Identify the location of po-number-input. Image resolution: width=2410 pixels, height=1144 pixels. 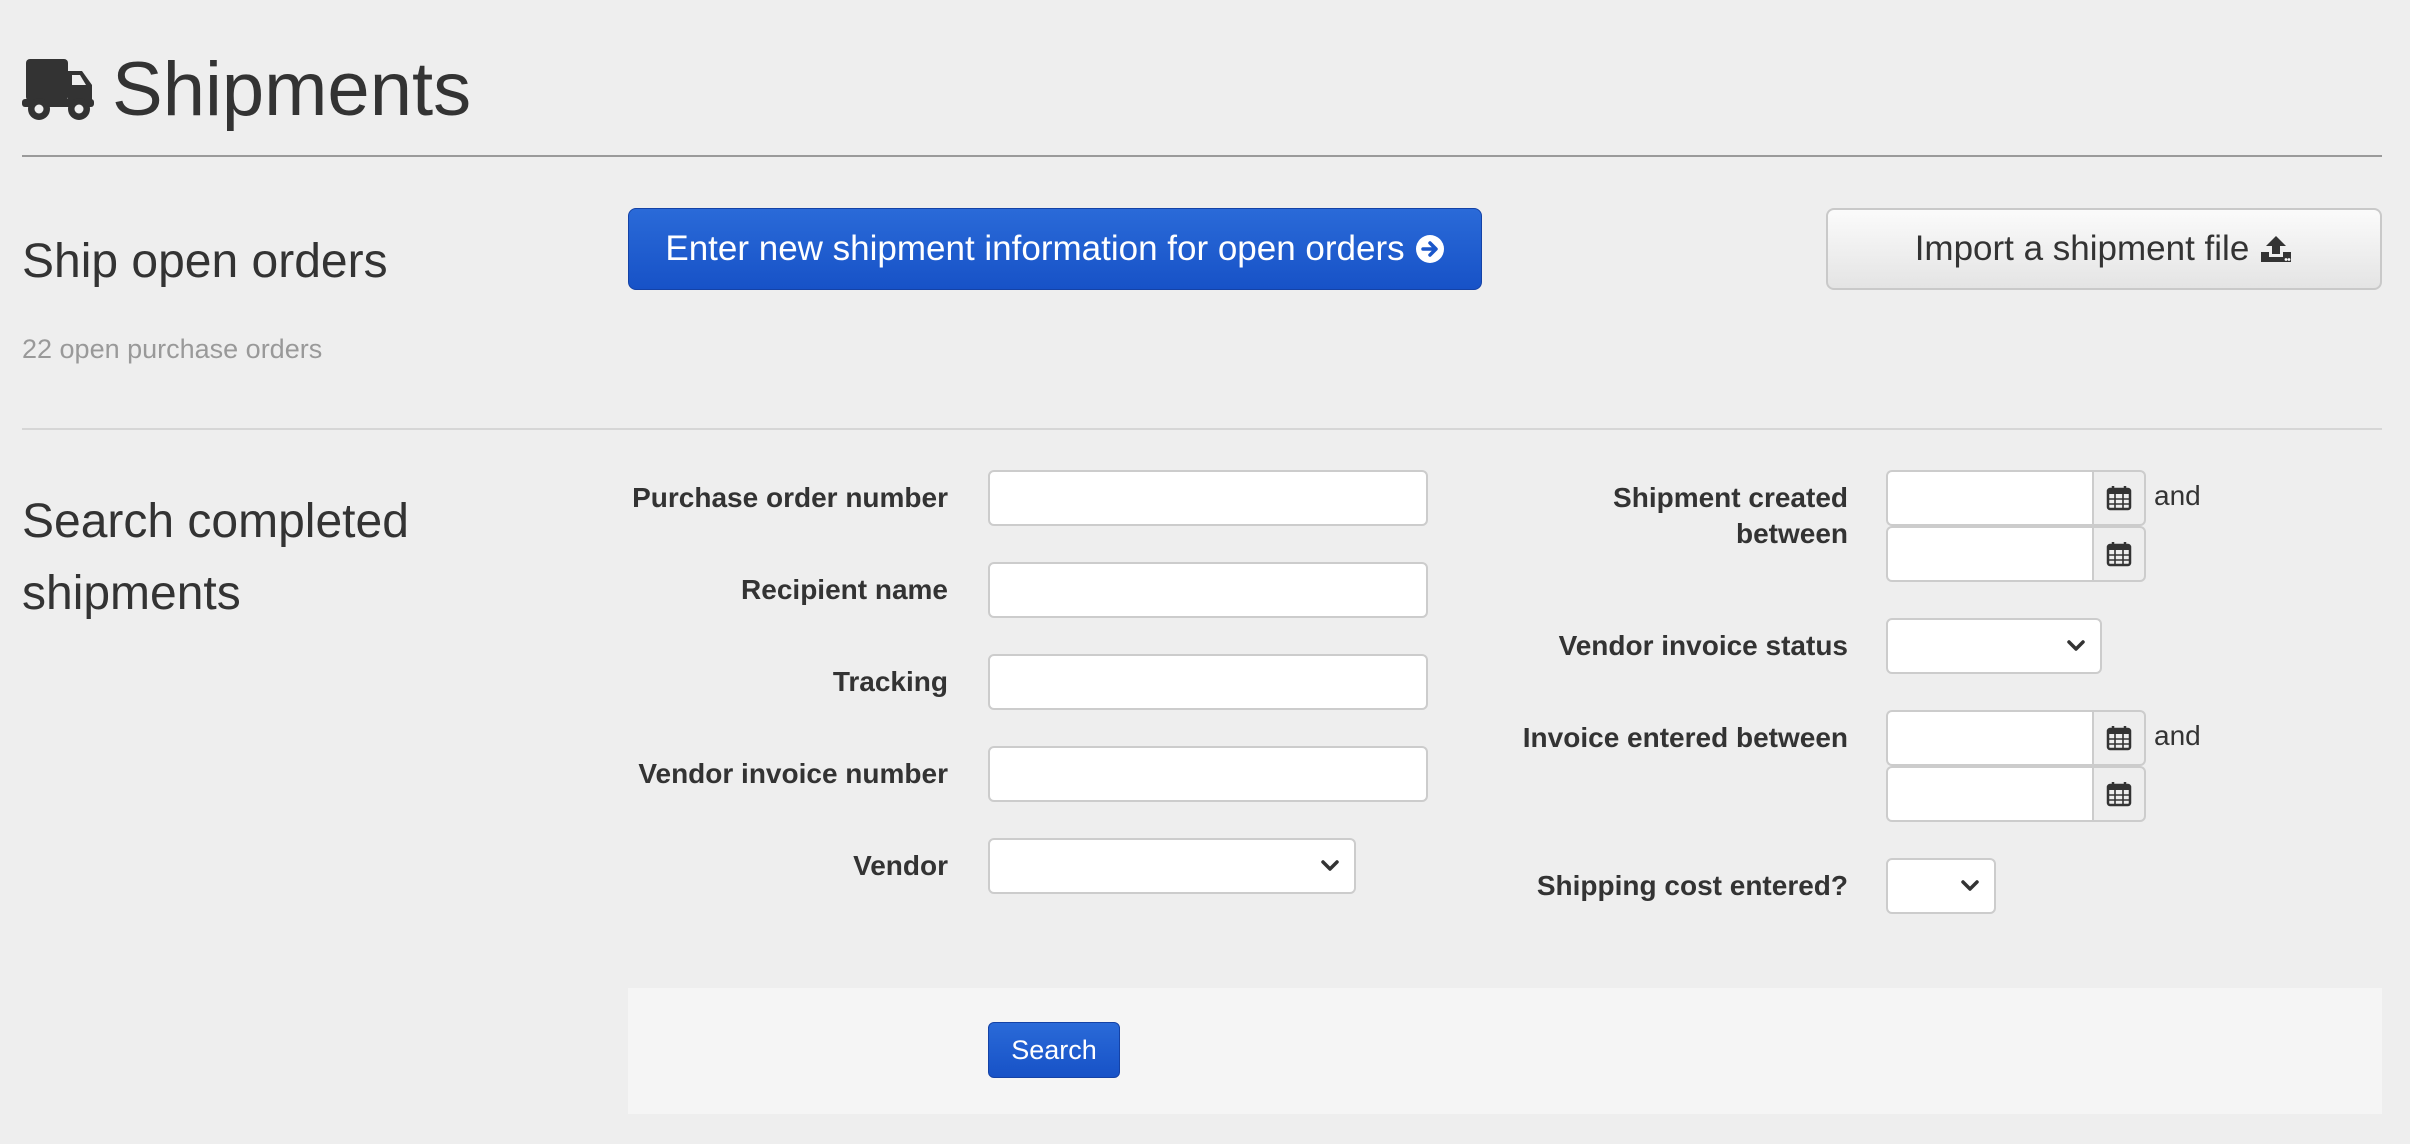
(1208, 498).